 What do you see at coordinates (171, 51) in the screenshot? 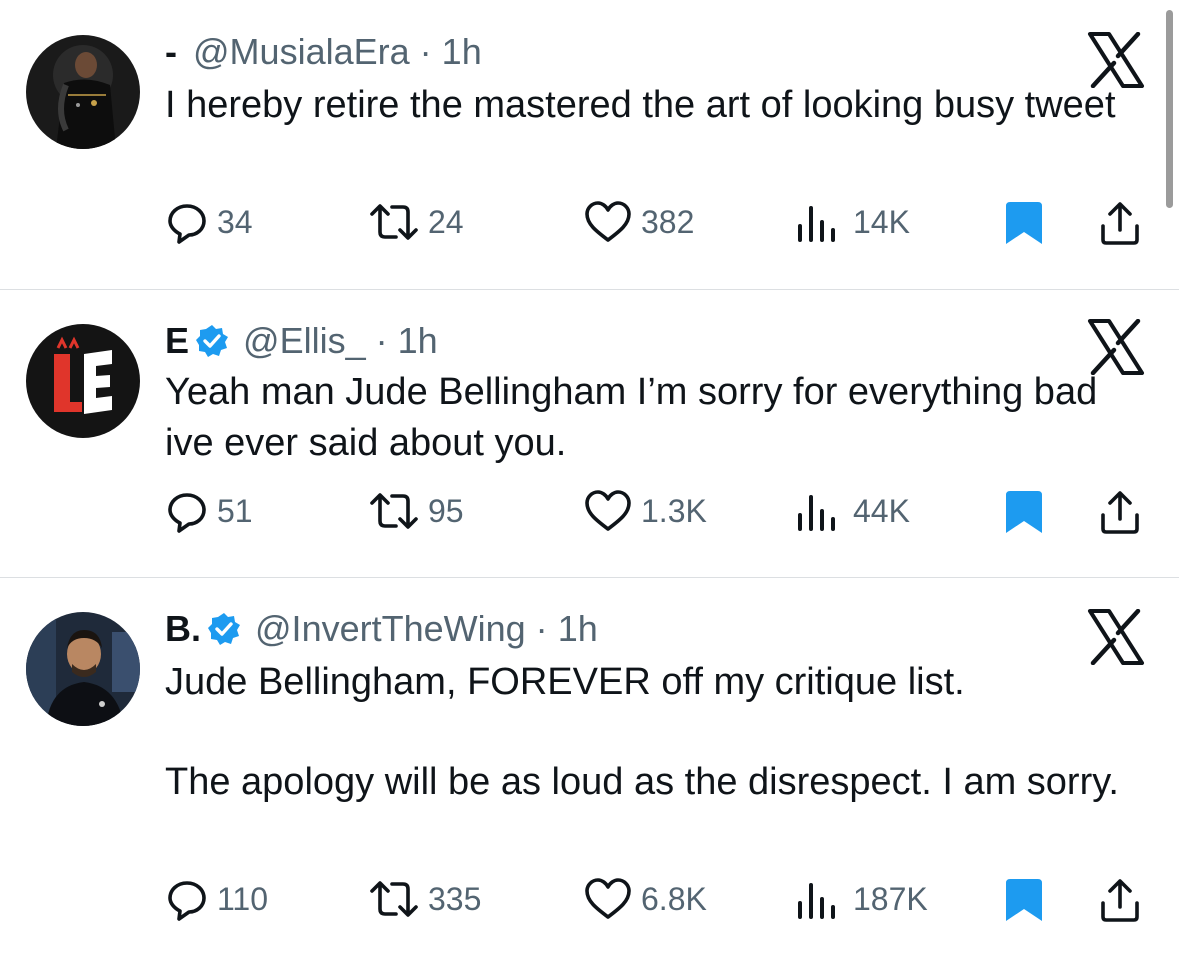
I see `display-name: -` at bounding box center [171, 51].